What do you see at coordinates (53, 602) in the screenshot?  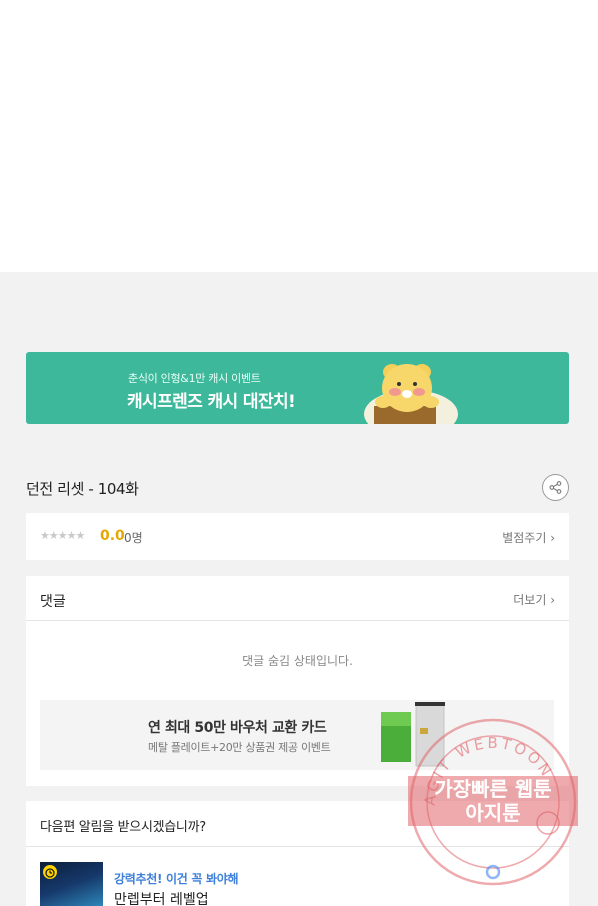 I see `comment-title: 댓글` at bounding box center [53, 602].